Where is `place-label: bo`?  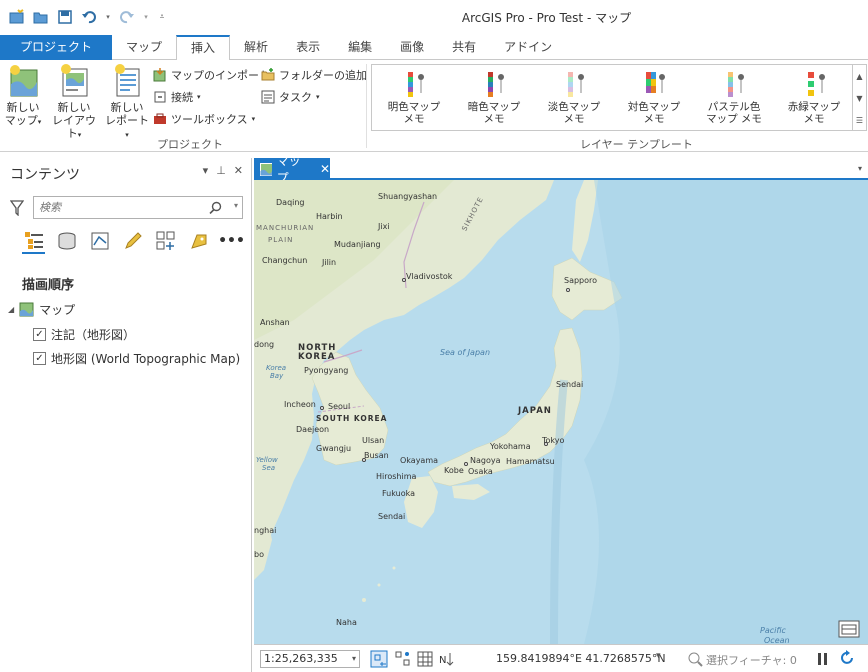
place-label: bo is located at coordinates (259, 554).